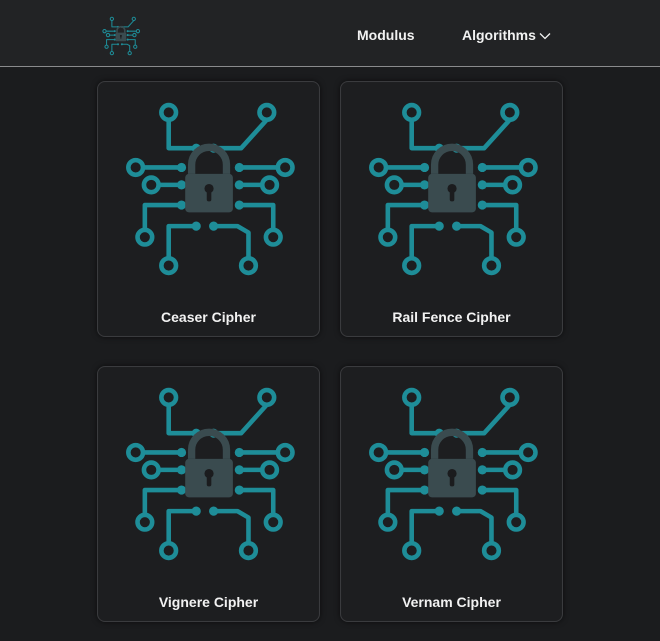  Describe the element at coordinates (208, 602) in the screenshot. I see `card-label: Vignere Cipher` at that location.